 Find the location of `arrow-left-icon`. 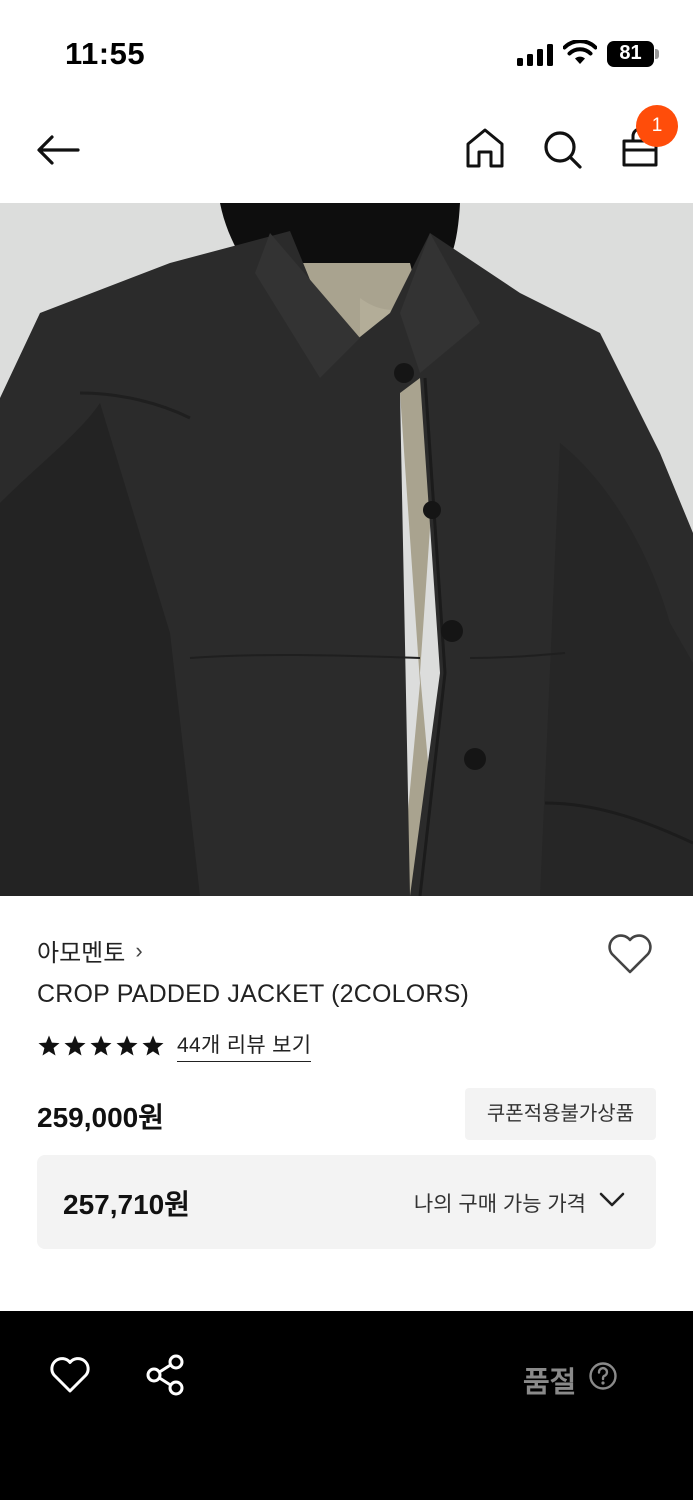

arrow-left-icon is located at coordinates (58, 150).